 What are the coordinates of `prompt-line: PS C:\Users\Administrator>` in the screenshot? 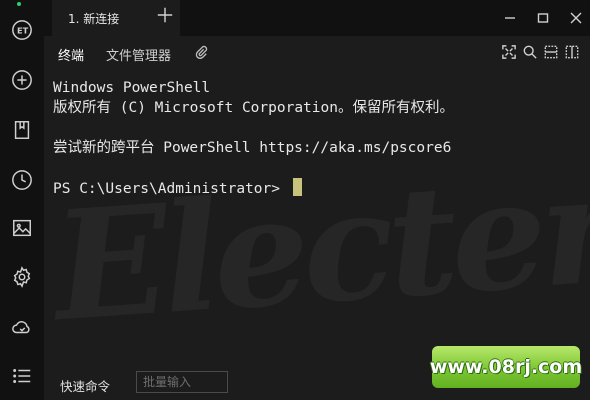 It's located at (253, 188).